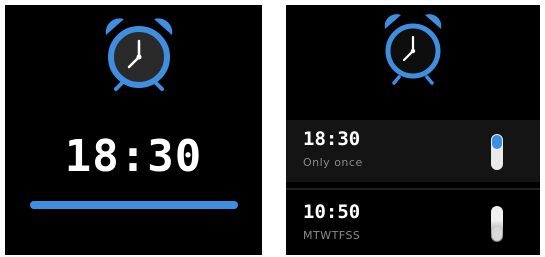  I want to click on dismiss-slider, so click(134, 205).